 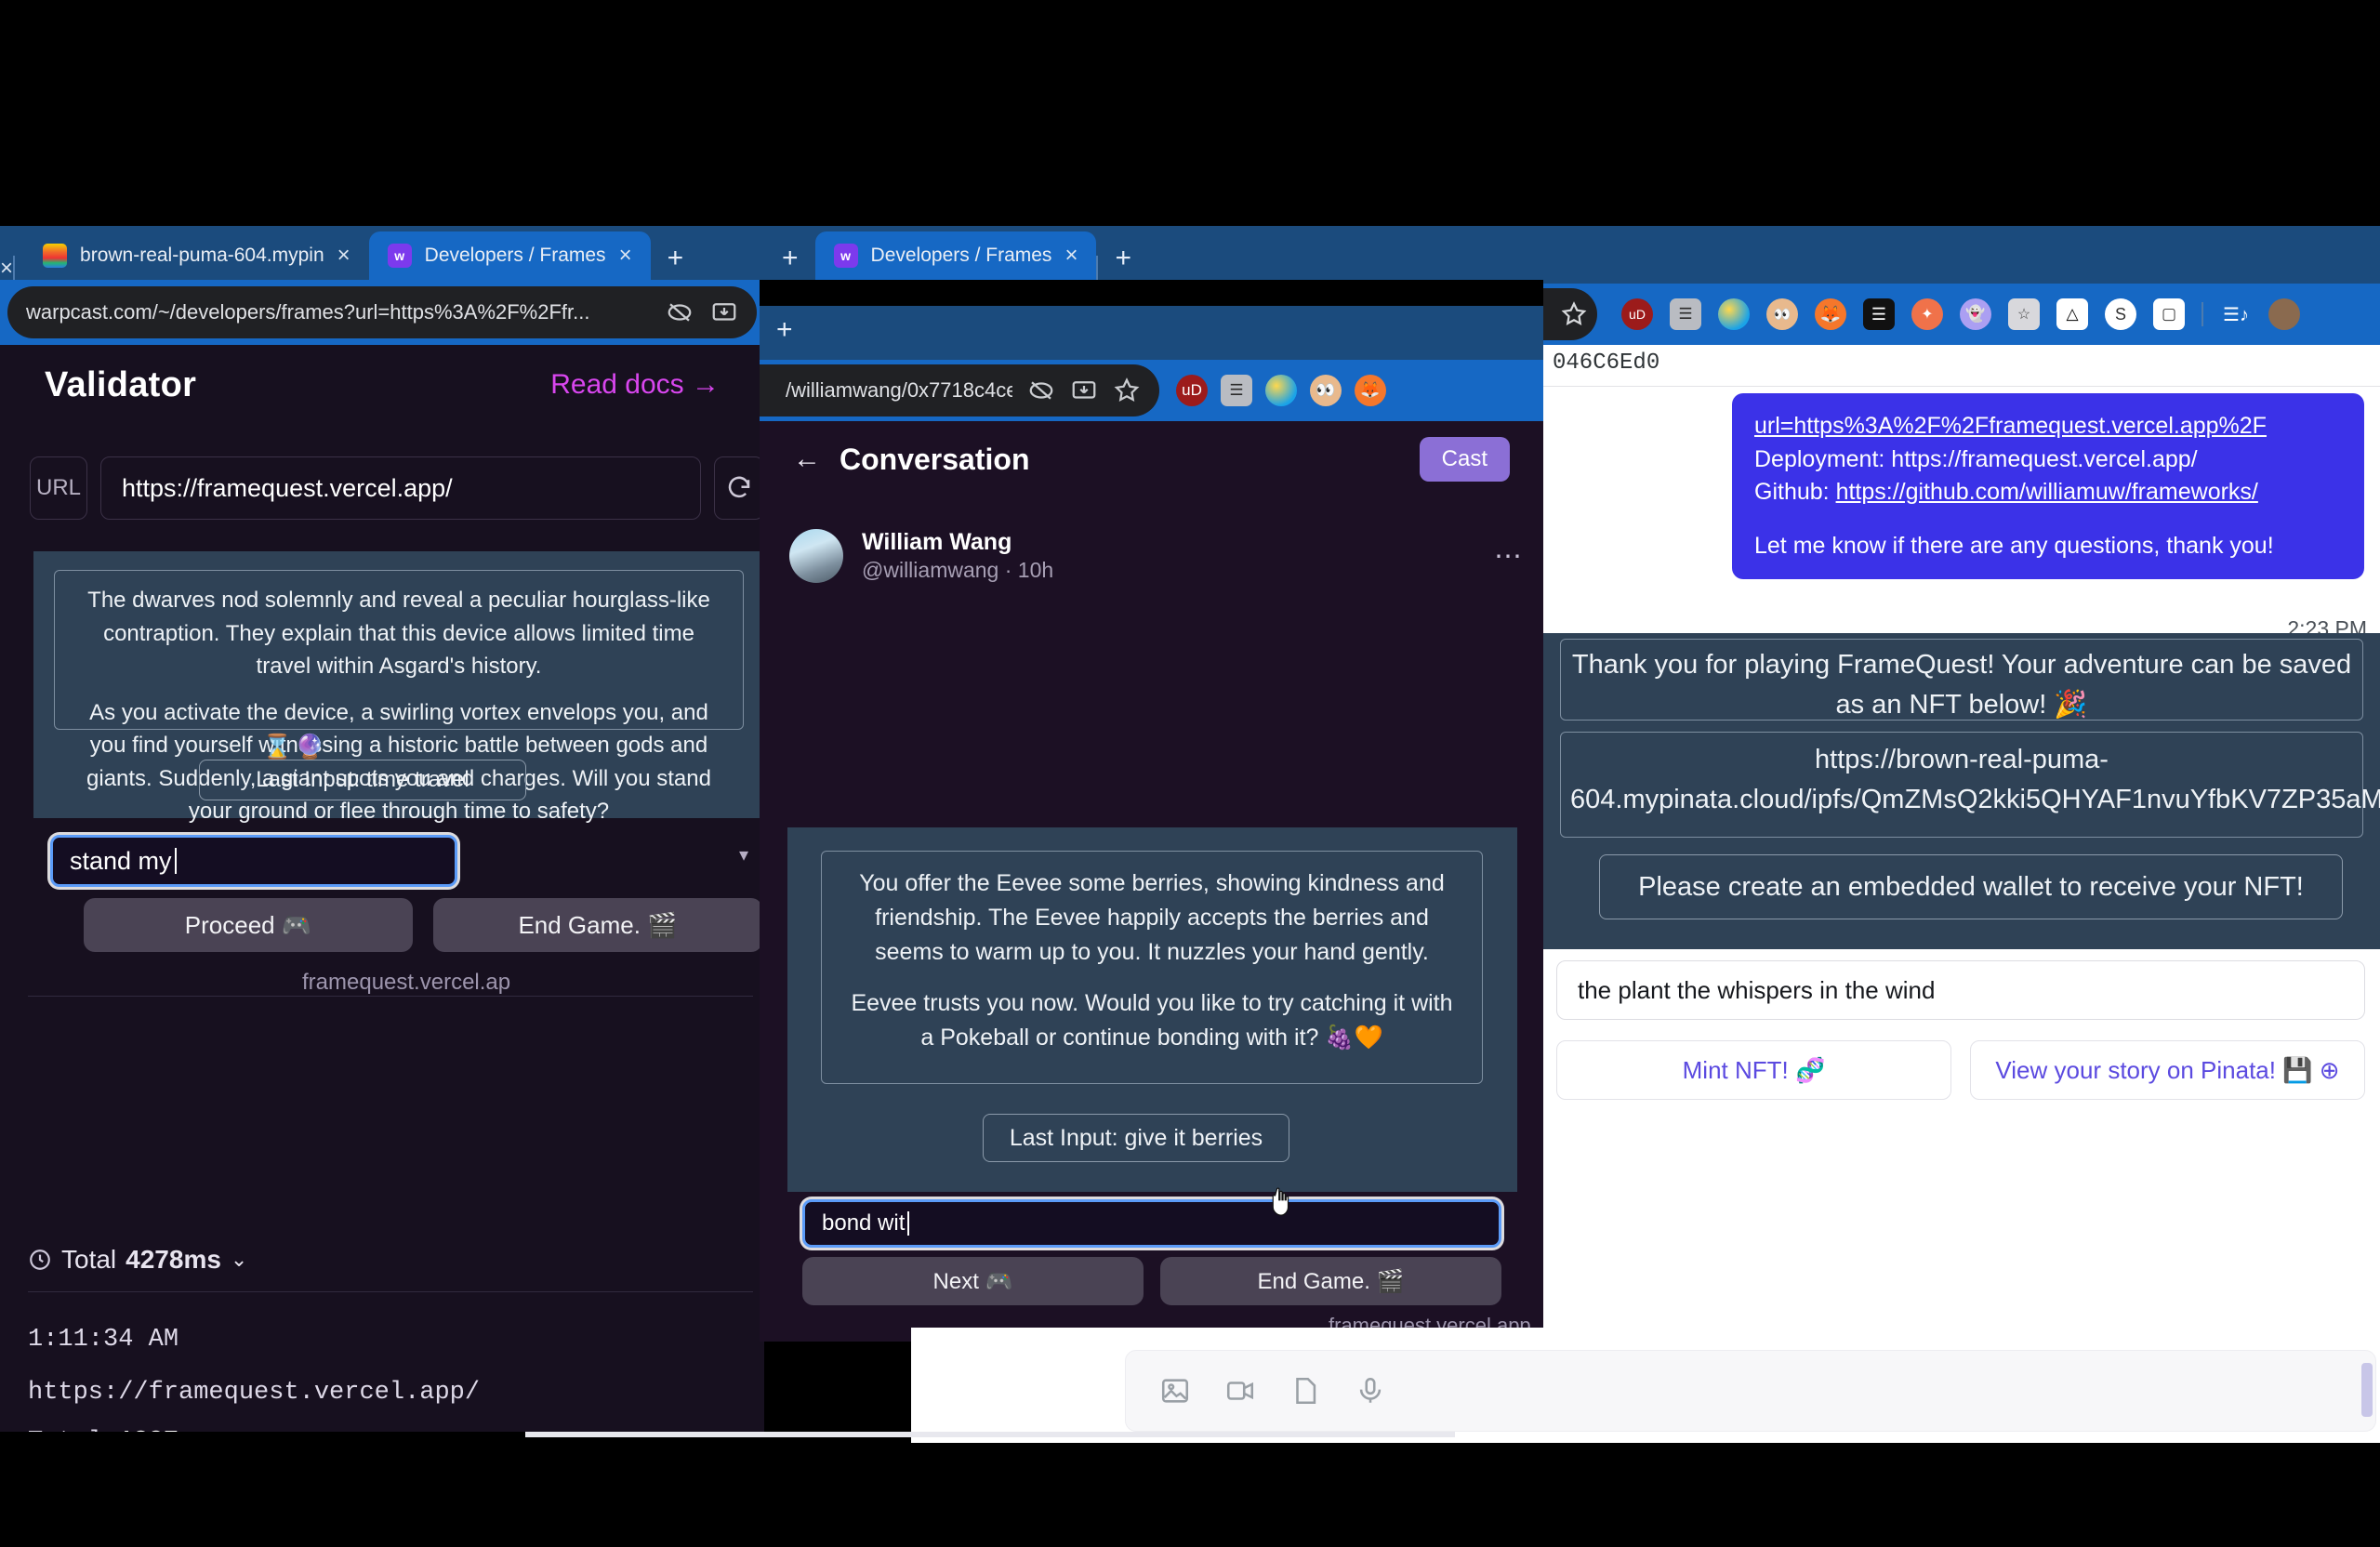 What do you see at coordinates (2120, 314) in the screenshot?
I see `sui-icon: S` at bounding box center [2120, 314].